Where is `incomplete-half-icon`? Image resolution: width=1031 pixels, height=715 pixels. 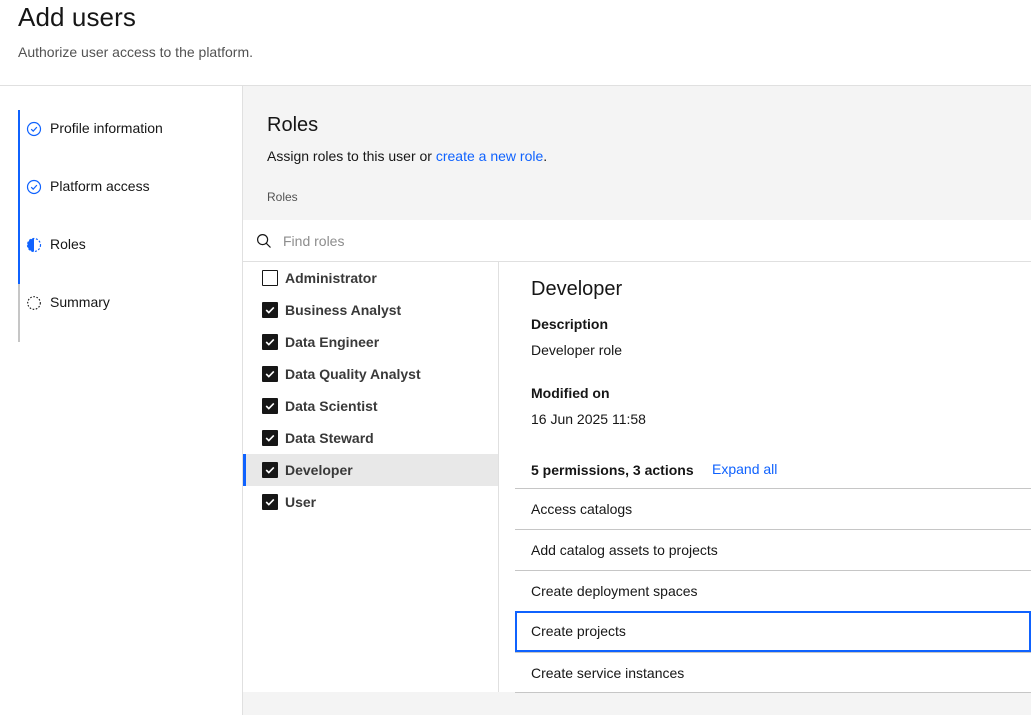 incomplete-half-icon is located at coordinates (34, 245).